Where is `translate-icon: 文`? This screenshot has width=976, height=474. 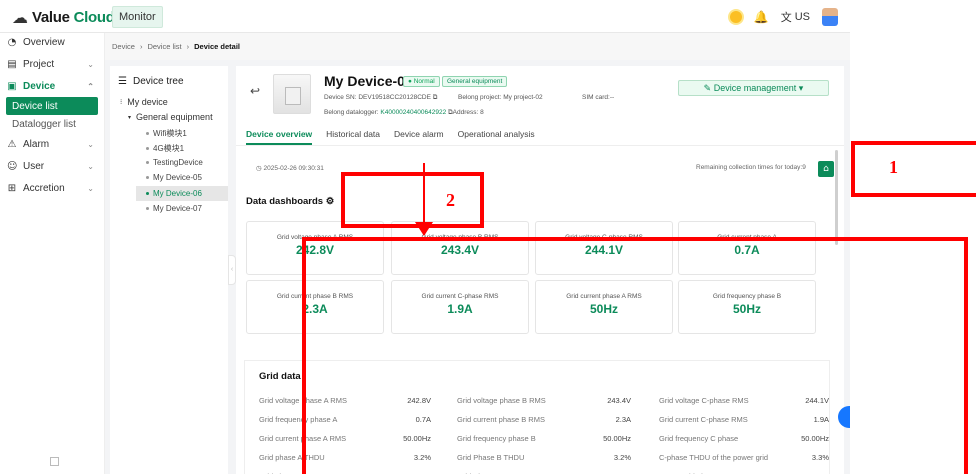 translate-icon: 文 is located at coordinates (786, 18).